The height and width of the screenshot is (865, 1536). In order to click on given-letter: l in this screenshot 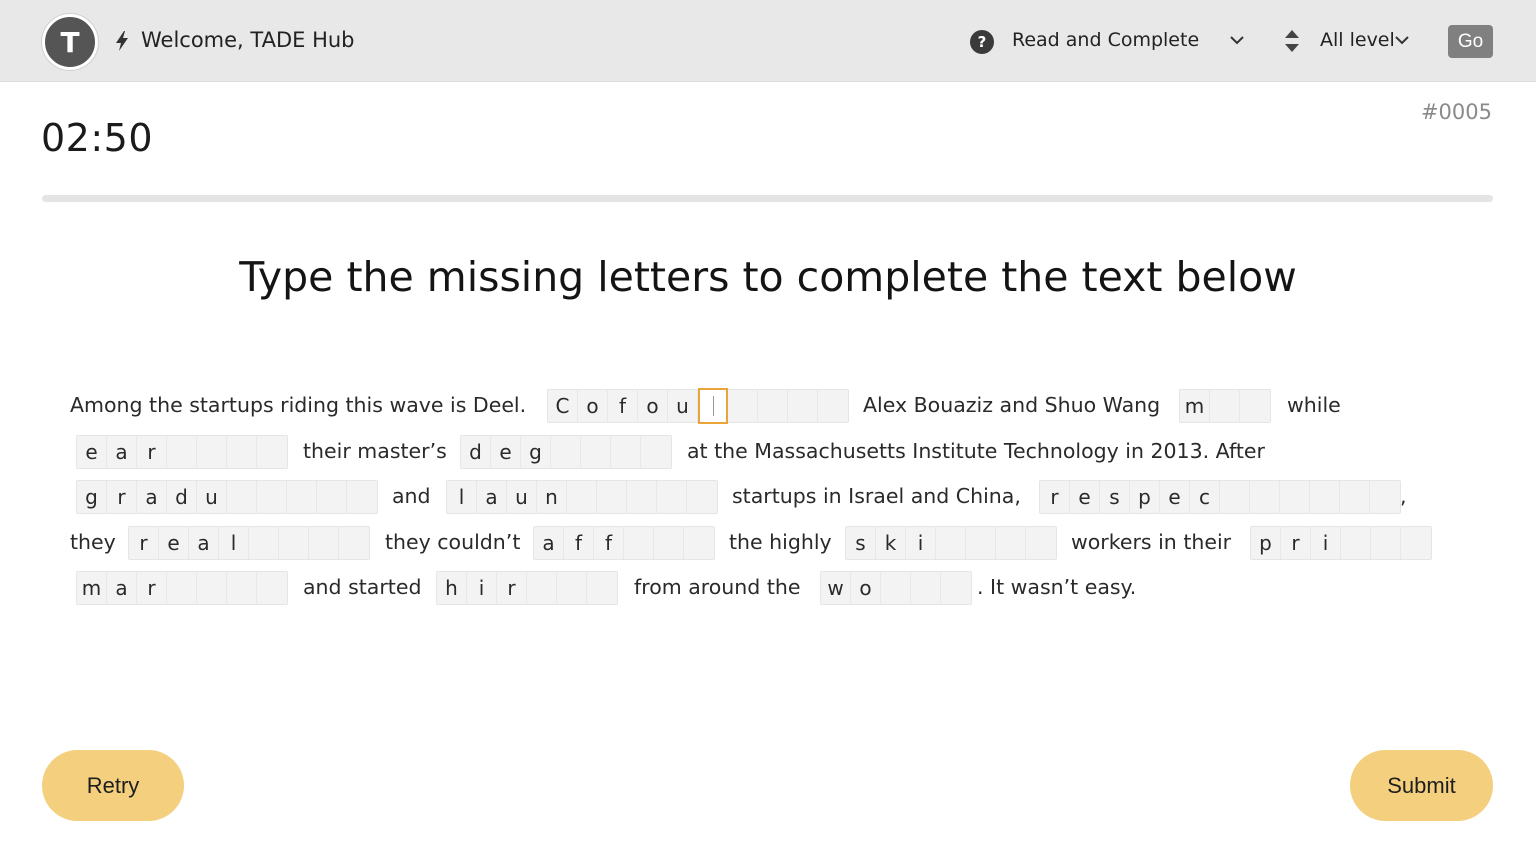, I will do `click(234, 543)`.